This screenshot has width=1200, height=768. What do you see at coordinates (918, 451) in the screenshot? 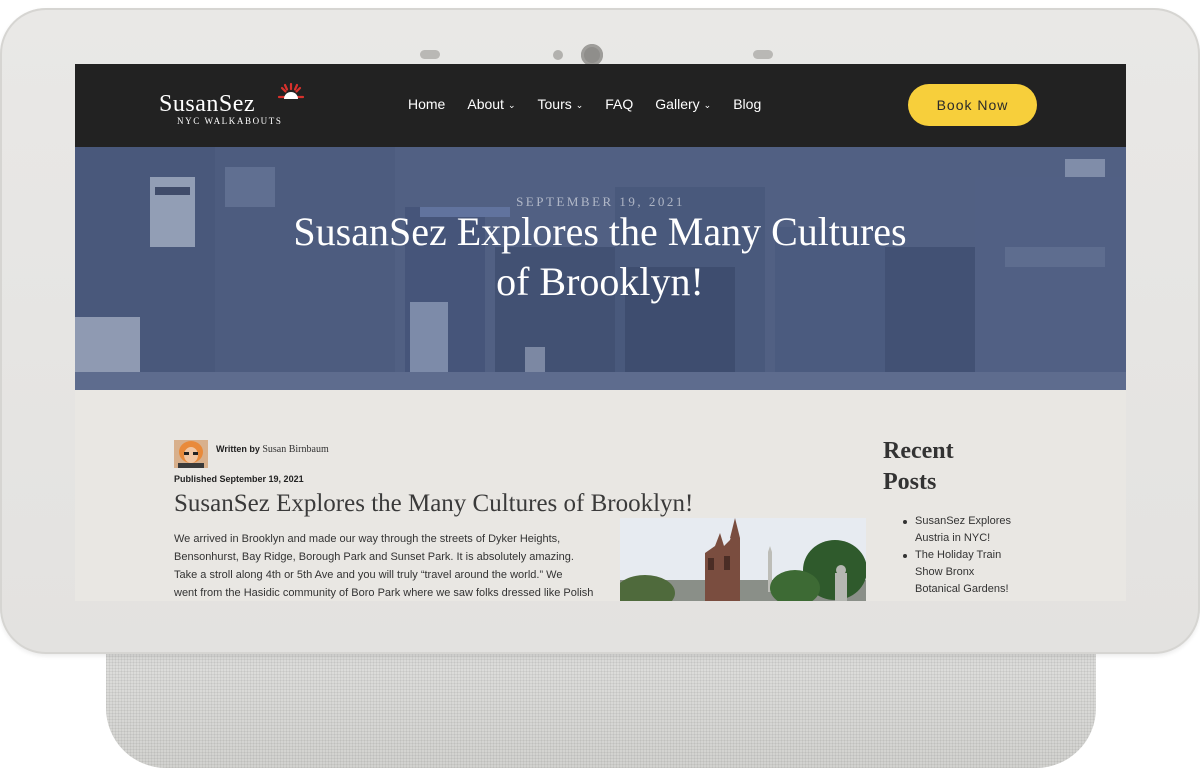
I see `recent-posts-heading-line1: Recent` at bounding box center [918, 451].